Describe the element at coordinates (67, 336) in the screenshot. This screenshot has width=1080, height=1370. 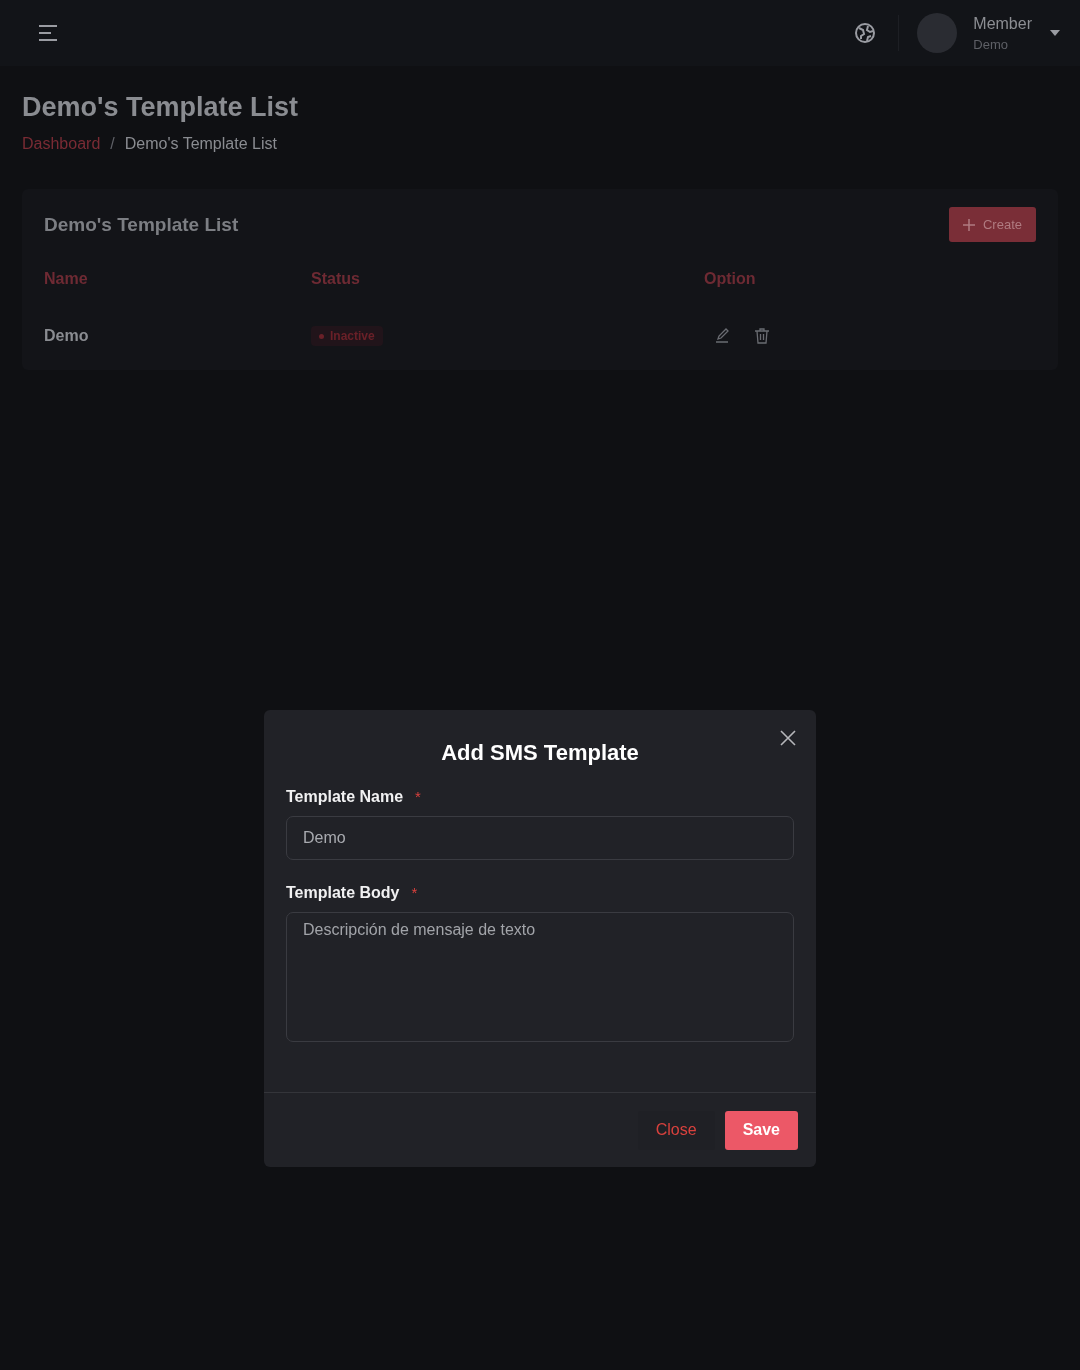
I see `table-cell-text: Demo` at that location.